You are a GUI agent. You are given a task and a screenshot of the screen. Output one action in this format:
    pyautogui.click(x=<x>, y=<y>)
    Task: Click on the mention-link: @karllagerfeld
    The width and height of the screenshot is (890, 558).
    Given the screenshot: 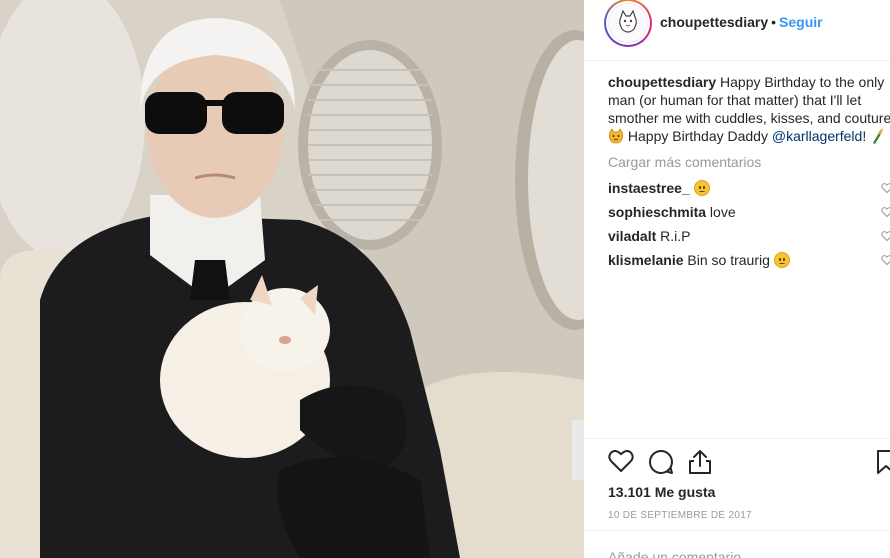 What is the action you would take?
    pyautogui.click(x=817, y=136)
    